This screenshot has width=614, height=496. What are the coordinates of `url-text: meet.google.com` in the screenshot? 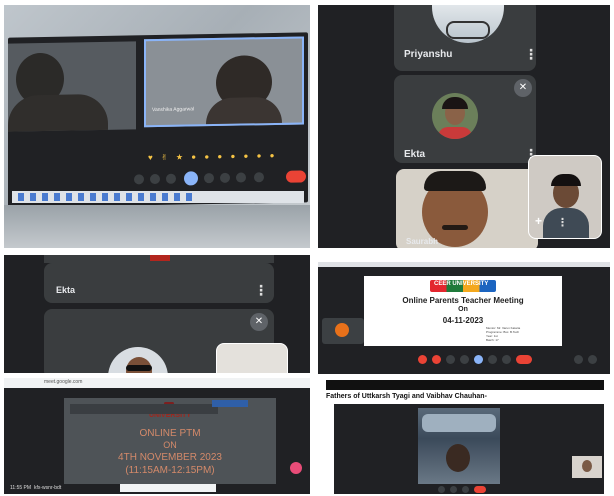 It's located at (63, 382).